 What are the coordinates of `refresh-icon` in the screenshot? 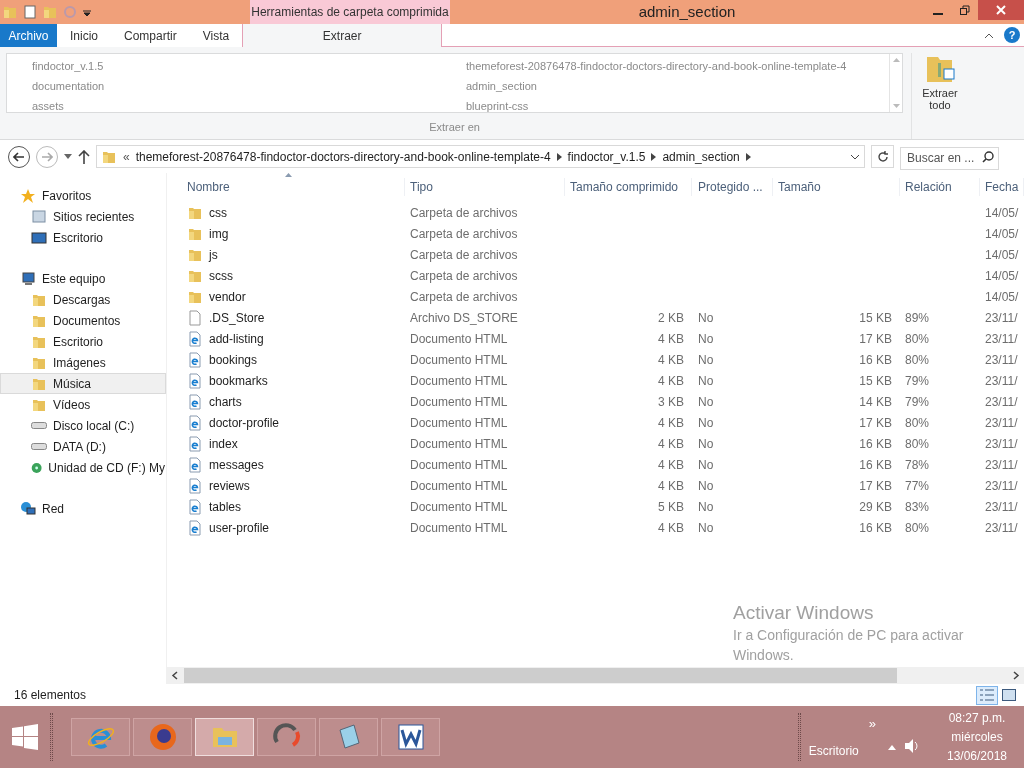 It's located at (882, 156).